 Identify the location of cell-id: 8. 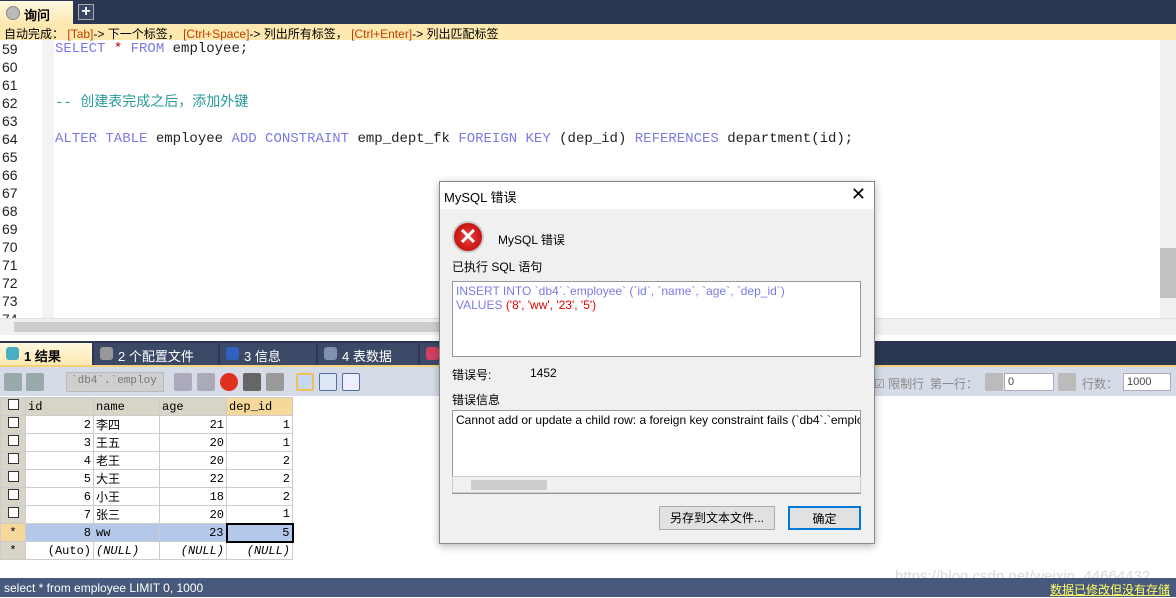
(59, 532).